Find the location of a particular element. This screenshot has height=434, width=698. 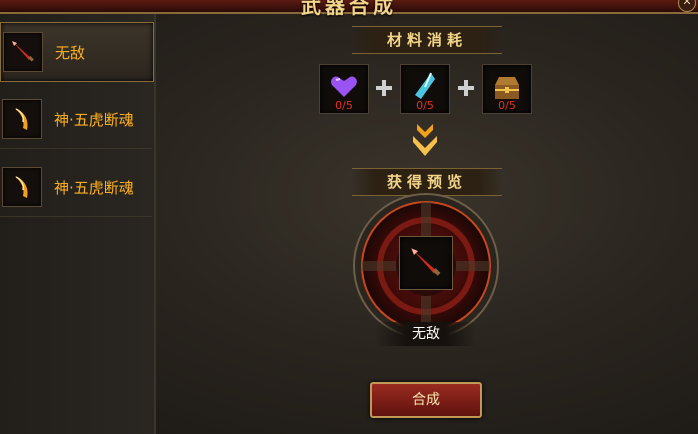

craft-button: 合成 is located at coordinates (426, 400).